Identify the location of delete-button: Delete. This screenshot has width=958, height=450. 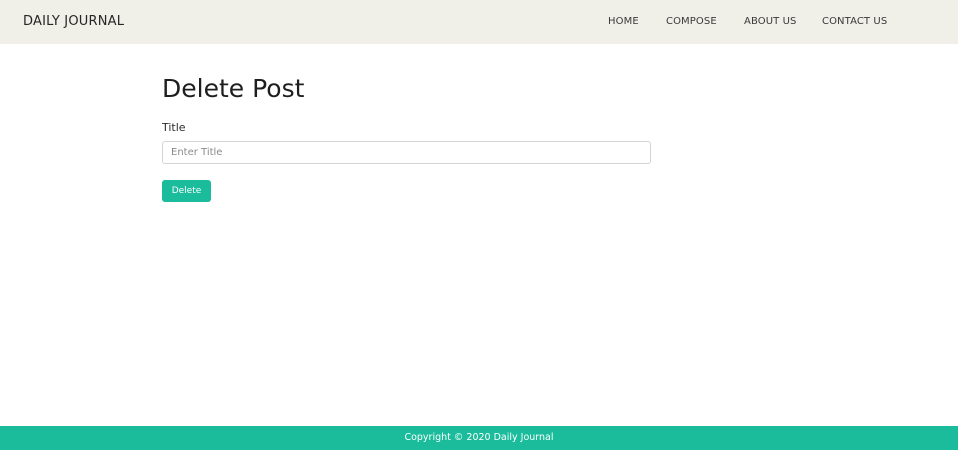
(186, 191).